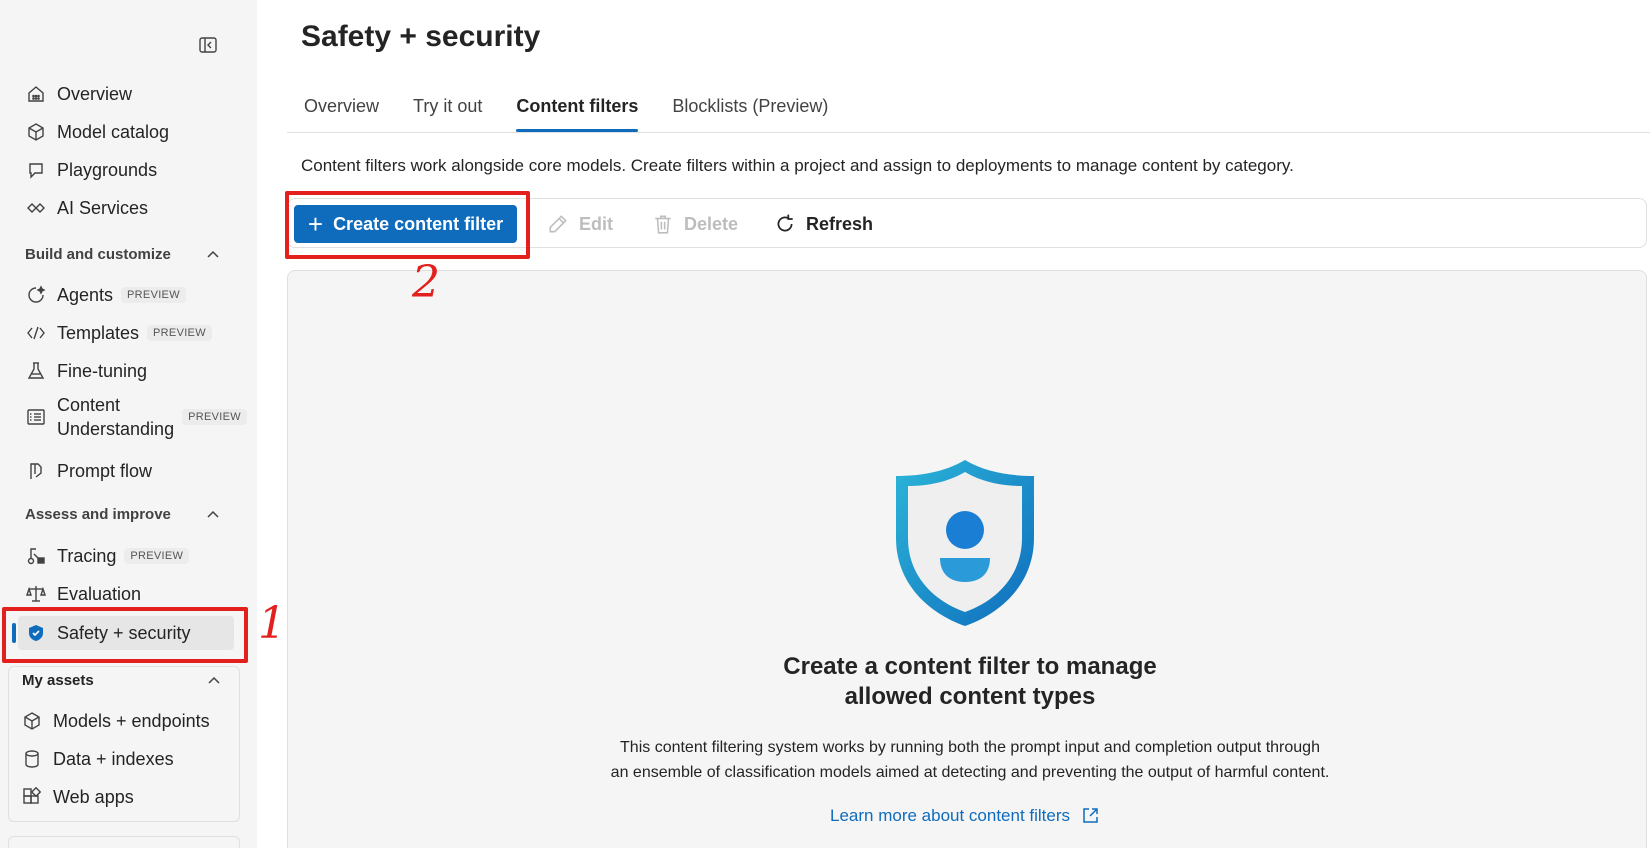  I want to click on external-link-icon, so click(1090, 815).